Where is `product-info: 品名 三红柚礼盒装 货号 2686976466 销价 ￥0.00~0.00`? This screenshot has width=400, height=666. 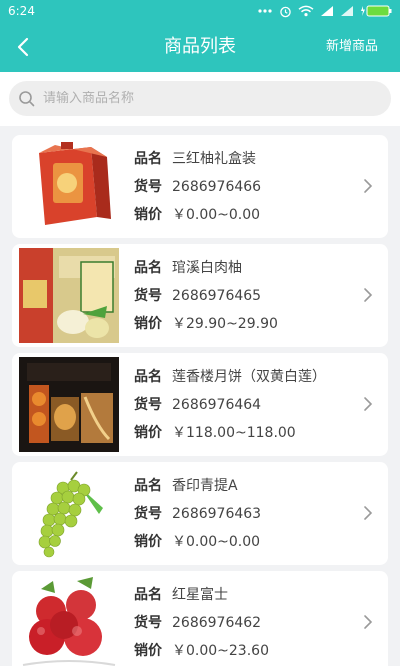 product-info: 品名 三红柚礼盒装 货号 2686976466 销价 ￥0.00~0.00 is located at coordinates (244, 187).